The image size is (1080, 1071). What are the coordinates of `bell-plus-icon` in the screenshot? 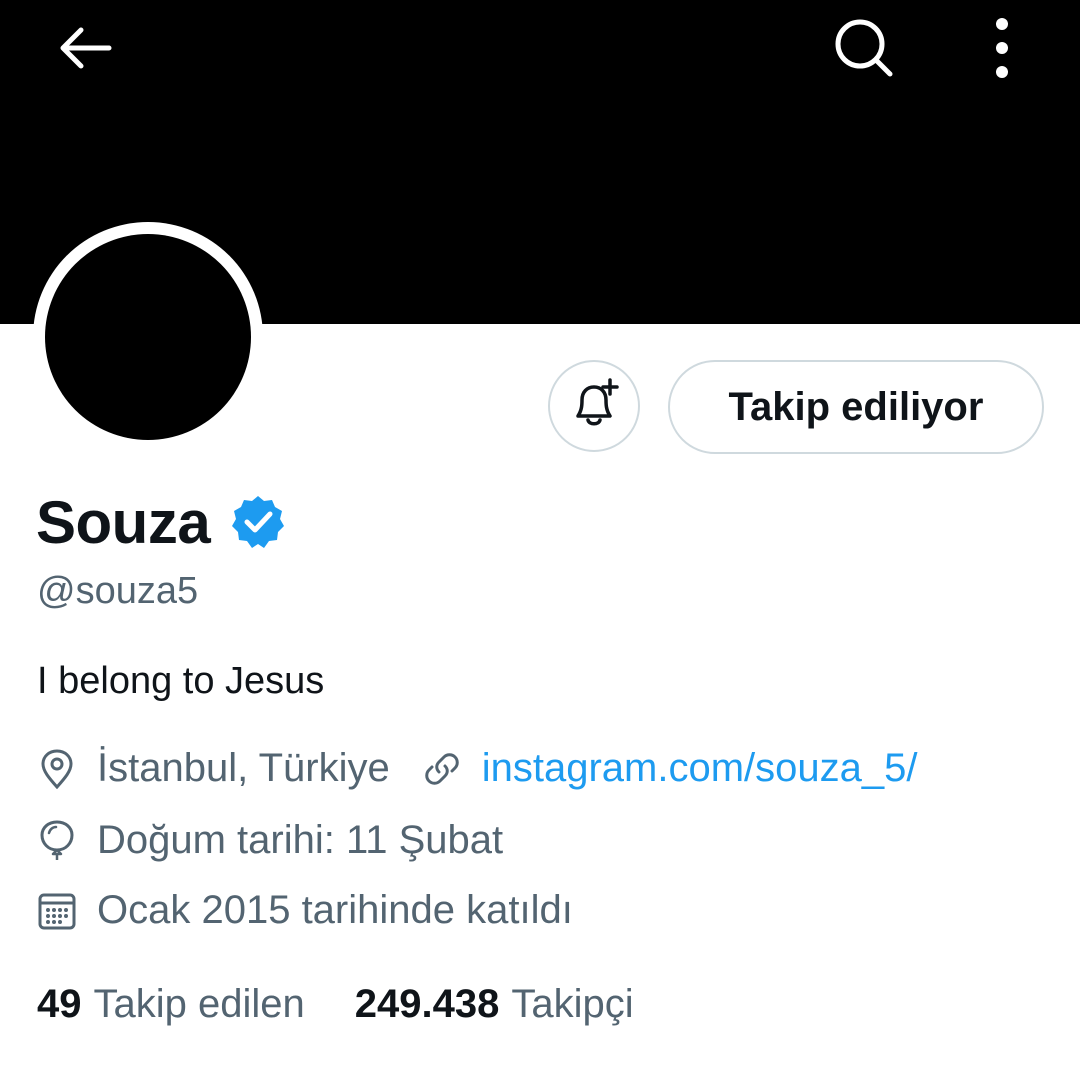 It's located at (597, 402).